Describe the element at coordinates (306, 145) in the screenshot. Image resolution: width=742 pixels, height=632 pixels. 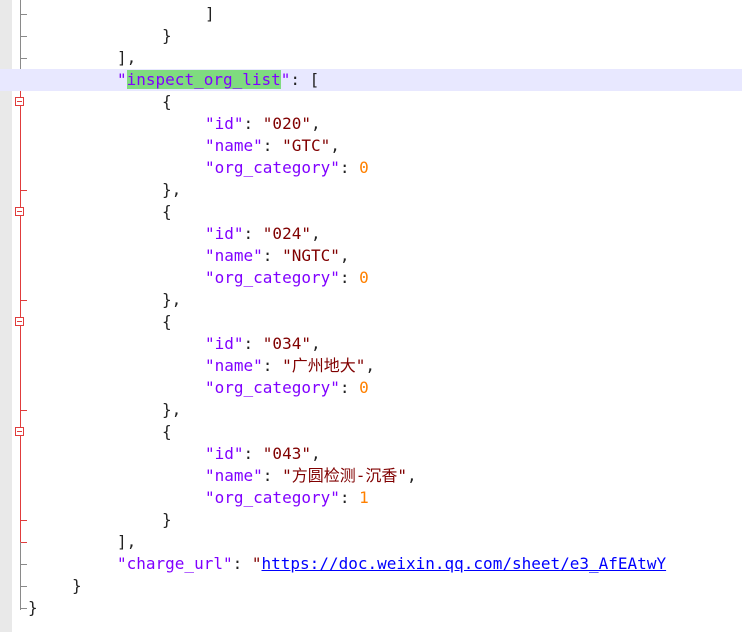
I see `json-string-value: "GTC"` at that location.